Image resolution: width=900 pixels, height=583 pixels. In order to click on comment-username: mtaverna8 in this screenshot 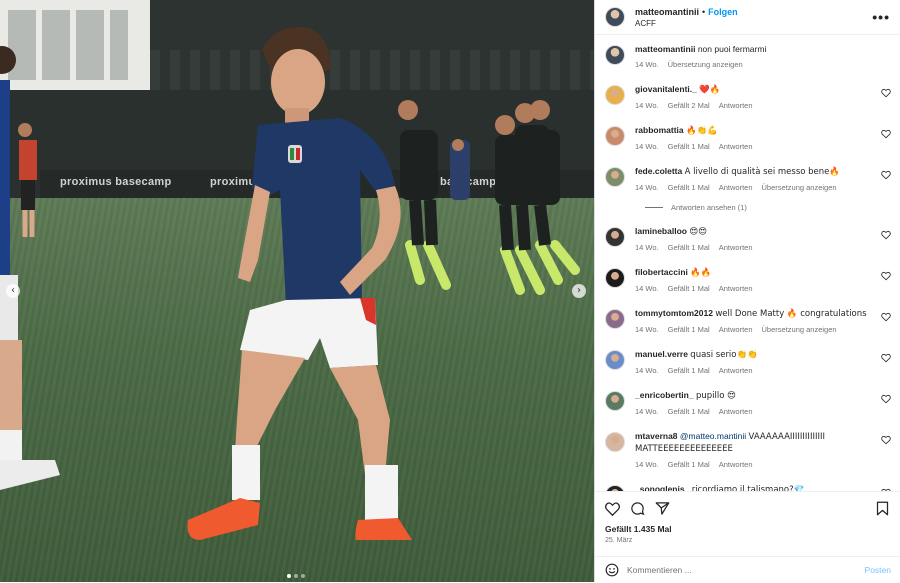, I will do `click(656, 436)`.